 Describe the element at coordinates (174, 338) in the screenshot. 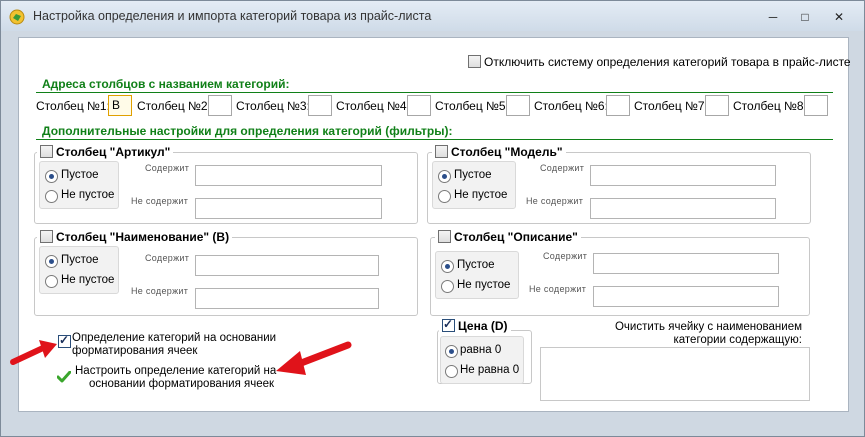

I see `formatting-checkbox-line1: Определение категорий на основании` at that location.